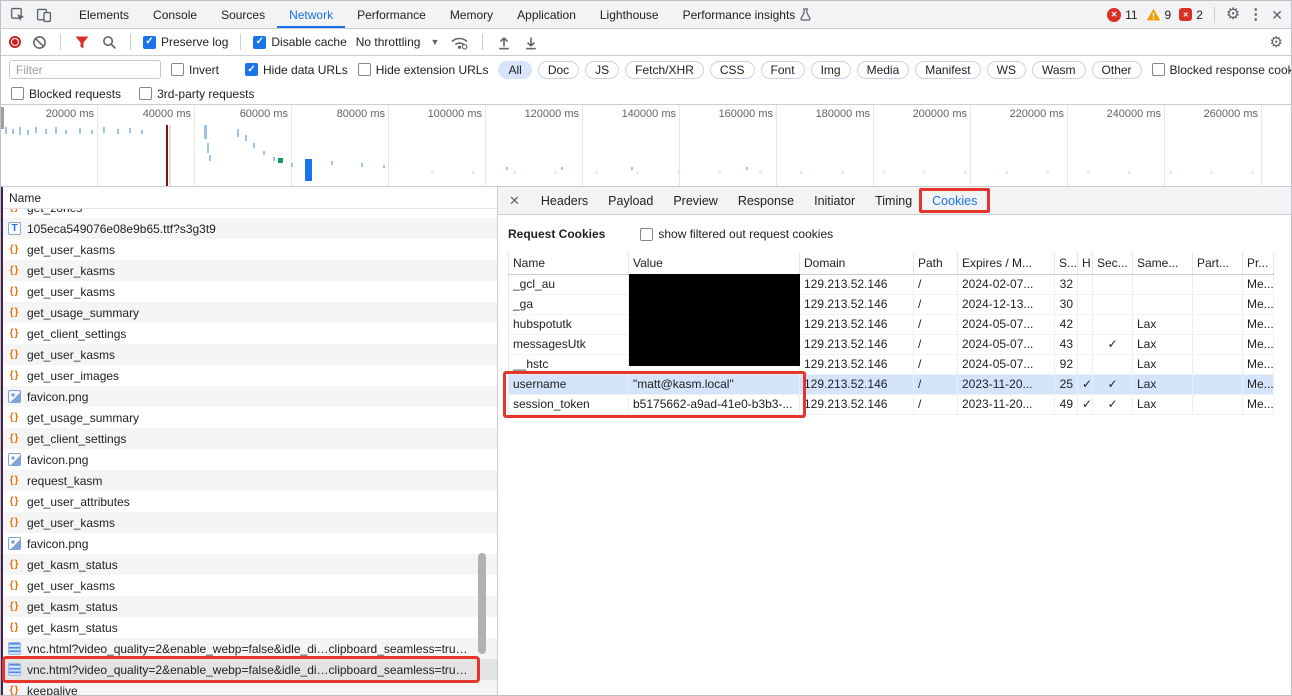  What do you see at coordinates (85, 69) in the screenshot?
I see `filter-input` at bounding box center [85, 69].